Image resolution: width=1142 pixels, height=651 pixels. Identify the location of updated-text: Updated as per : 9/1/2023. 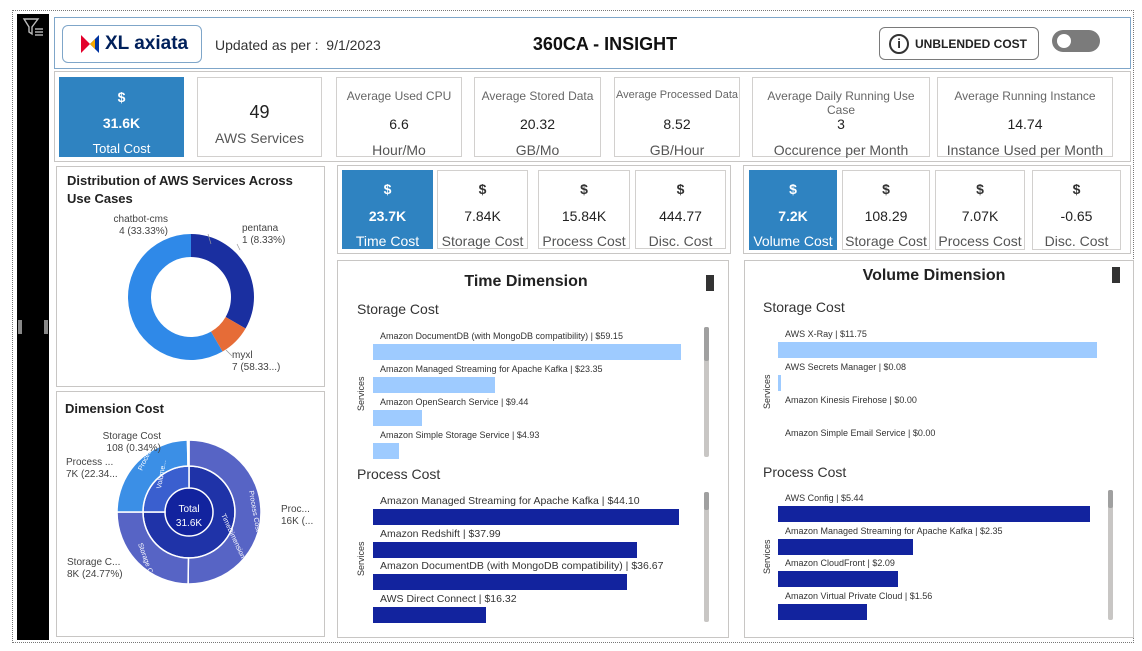
(298, 45).